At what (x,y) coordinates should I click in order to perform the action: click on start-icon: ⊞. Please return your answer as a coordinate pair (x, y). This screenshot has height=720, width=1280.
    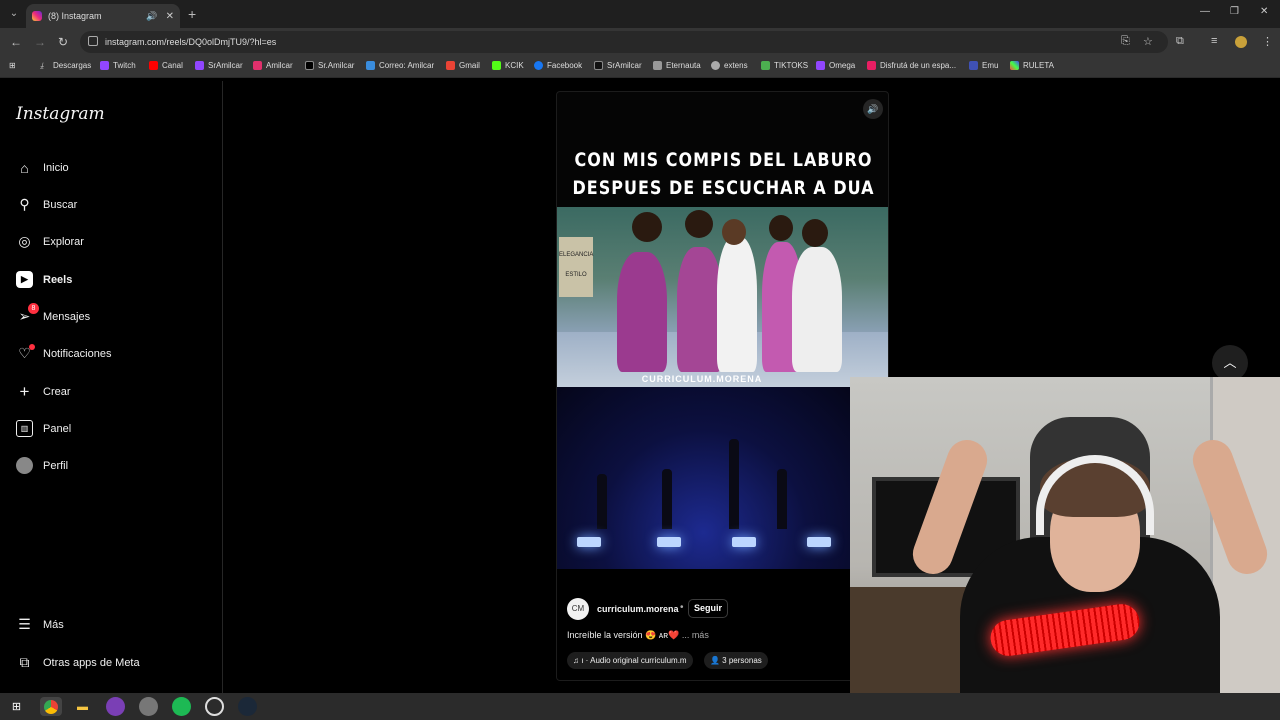
    Looking at the image, I should click on (16, 706).